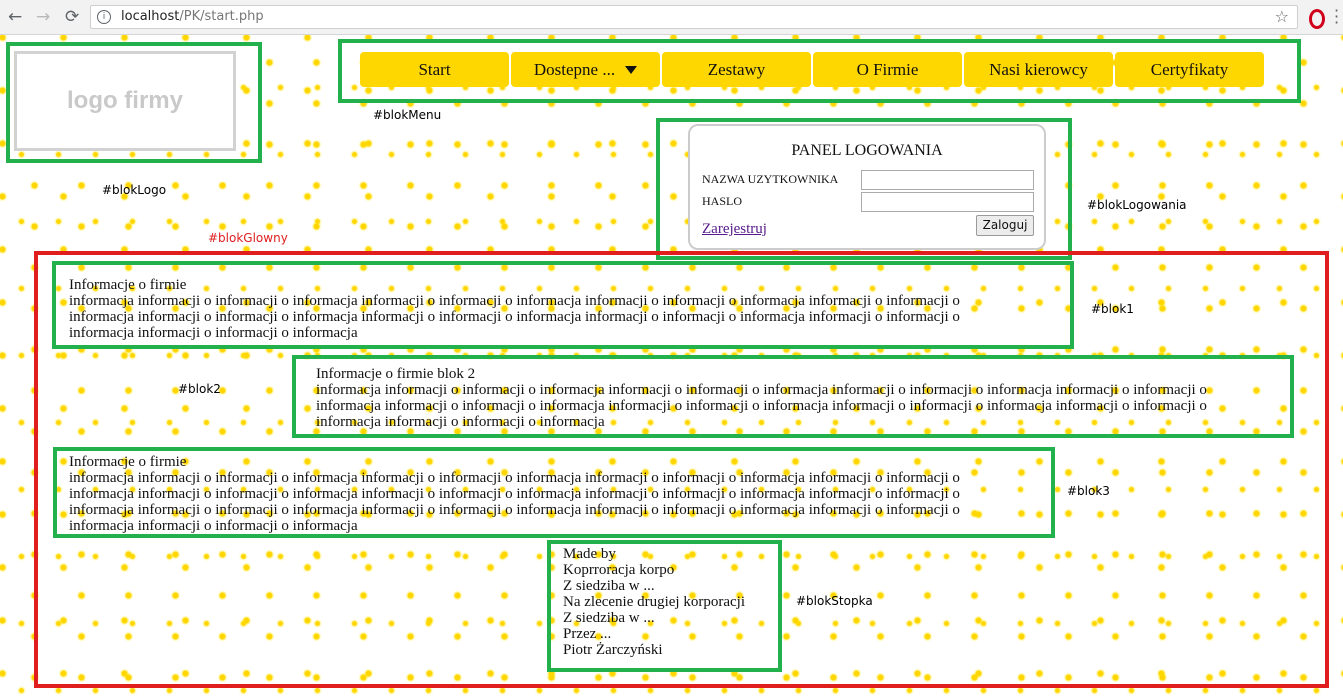 The height and width of the screenshot is (696, 1343). I want to click on info-icon: i, so click(104, 17).